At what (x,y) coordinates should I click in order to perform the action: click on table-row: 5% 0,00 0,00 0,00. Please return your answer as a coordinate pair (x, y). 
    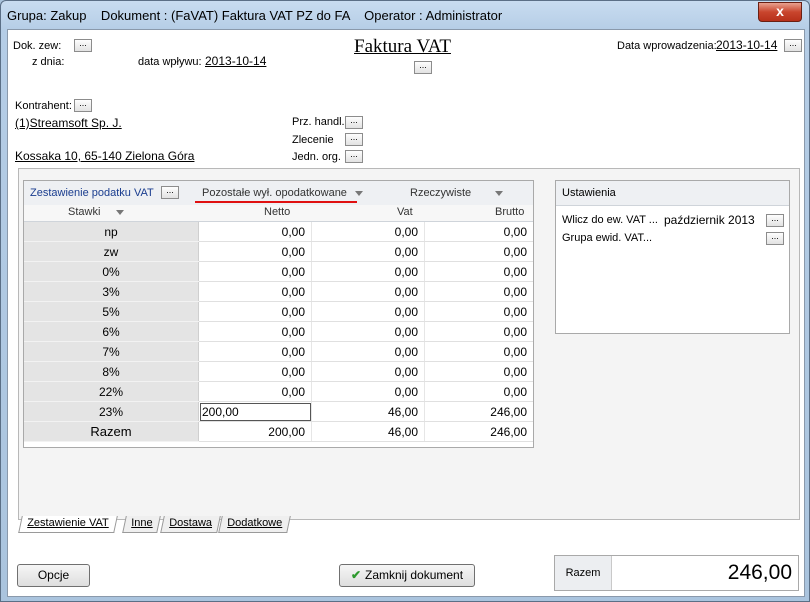
    Looking at the image, I should click on (278, 311).